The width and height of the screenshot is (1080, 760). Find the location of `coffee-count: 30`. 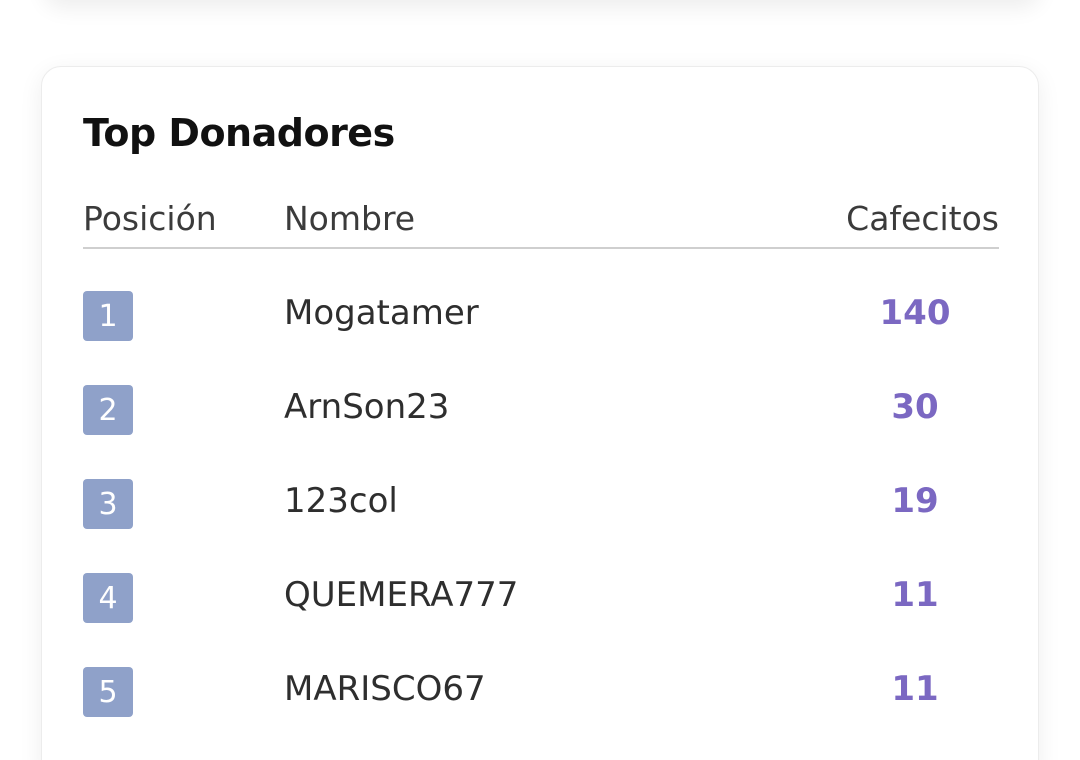

coffee-count: 30 is located at coordinates (915, 407).